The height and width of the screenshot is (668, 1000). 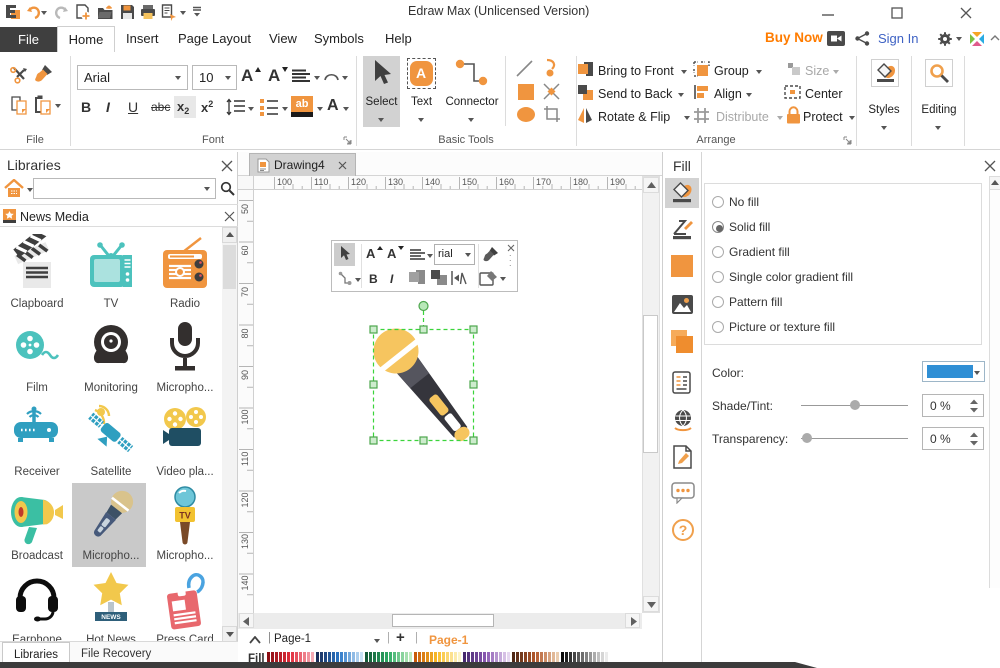 What do you see at coordinates (245, 375) in the screenshot?
I see `svg-text: 90` at bounding box center [245, 375].